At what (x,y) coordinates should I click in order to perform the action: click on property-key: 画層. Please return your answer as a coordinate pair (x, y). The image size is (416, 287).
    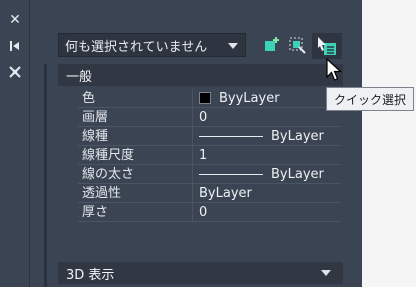
    Looking at the image, I should click on (135, 117).